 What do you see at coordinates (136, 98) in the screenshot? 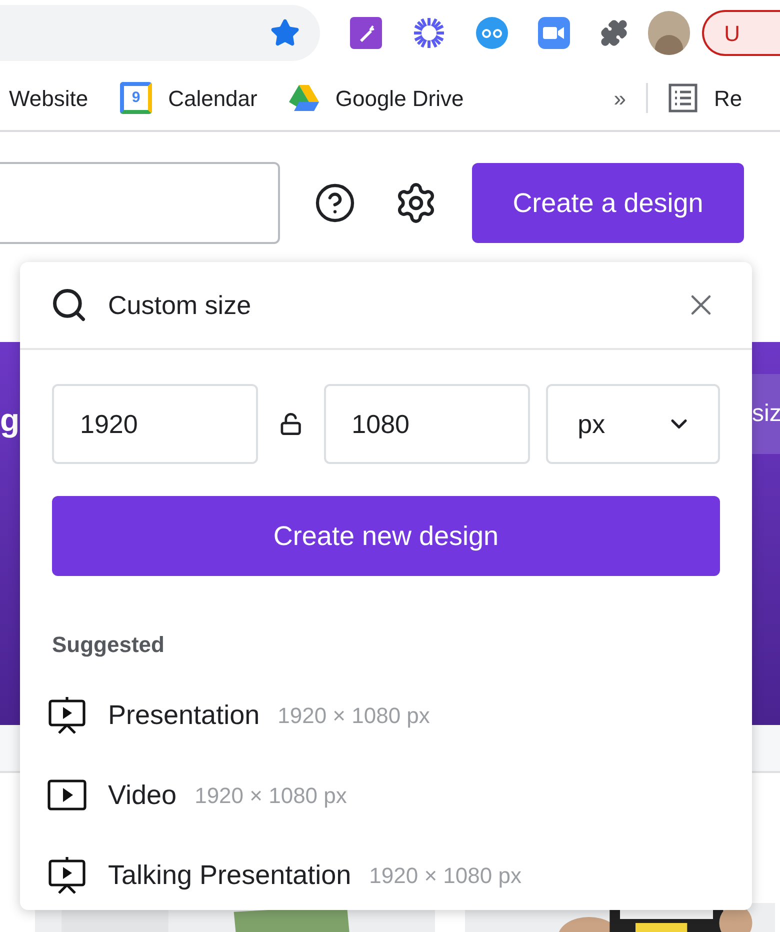
I see `calendar-icon: 9` at bounding box center [136, 98].